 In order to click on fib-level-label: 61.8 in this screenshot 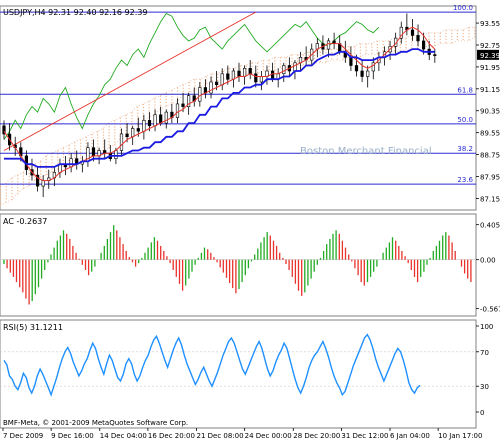, I will do `click(465, 90)`.